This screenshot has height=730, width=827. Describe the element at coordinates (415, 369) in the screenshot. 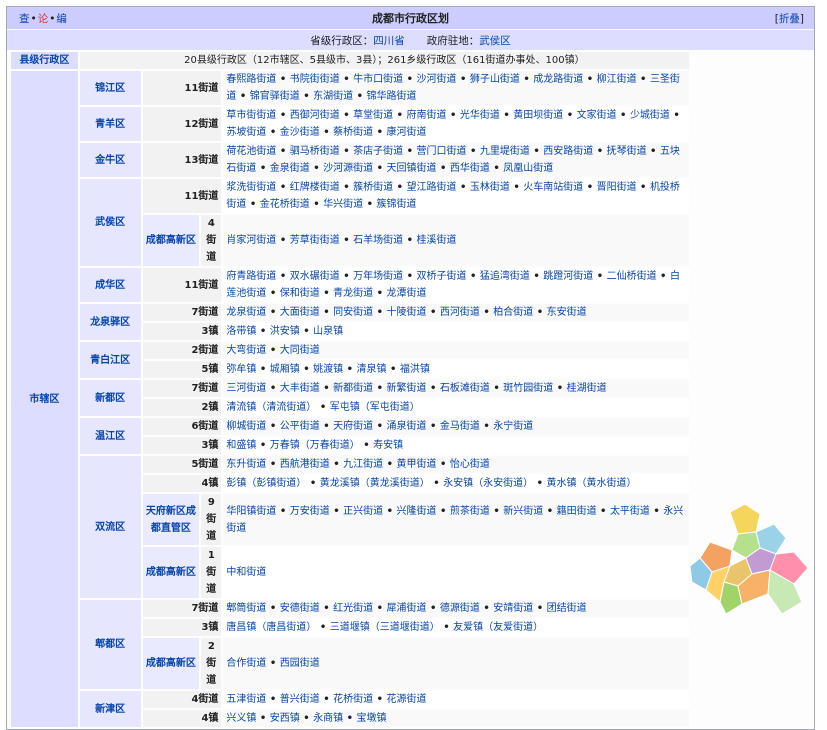

I see `subdivision-link: 福洪镇` at that location.